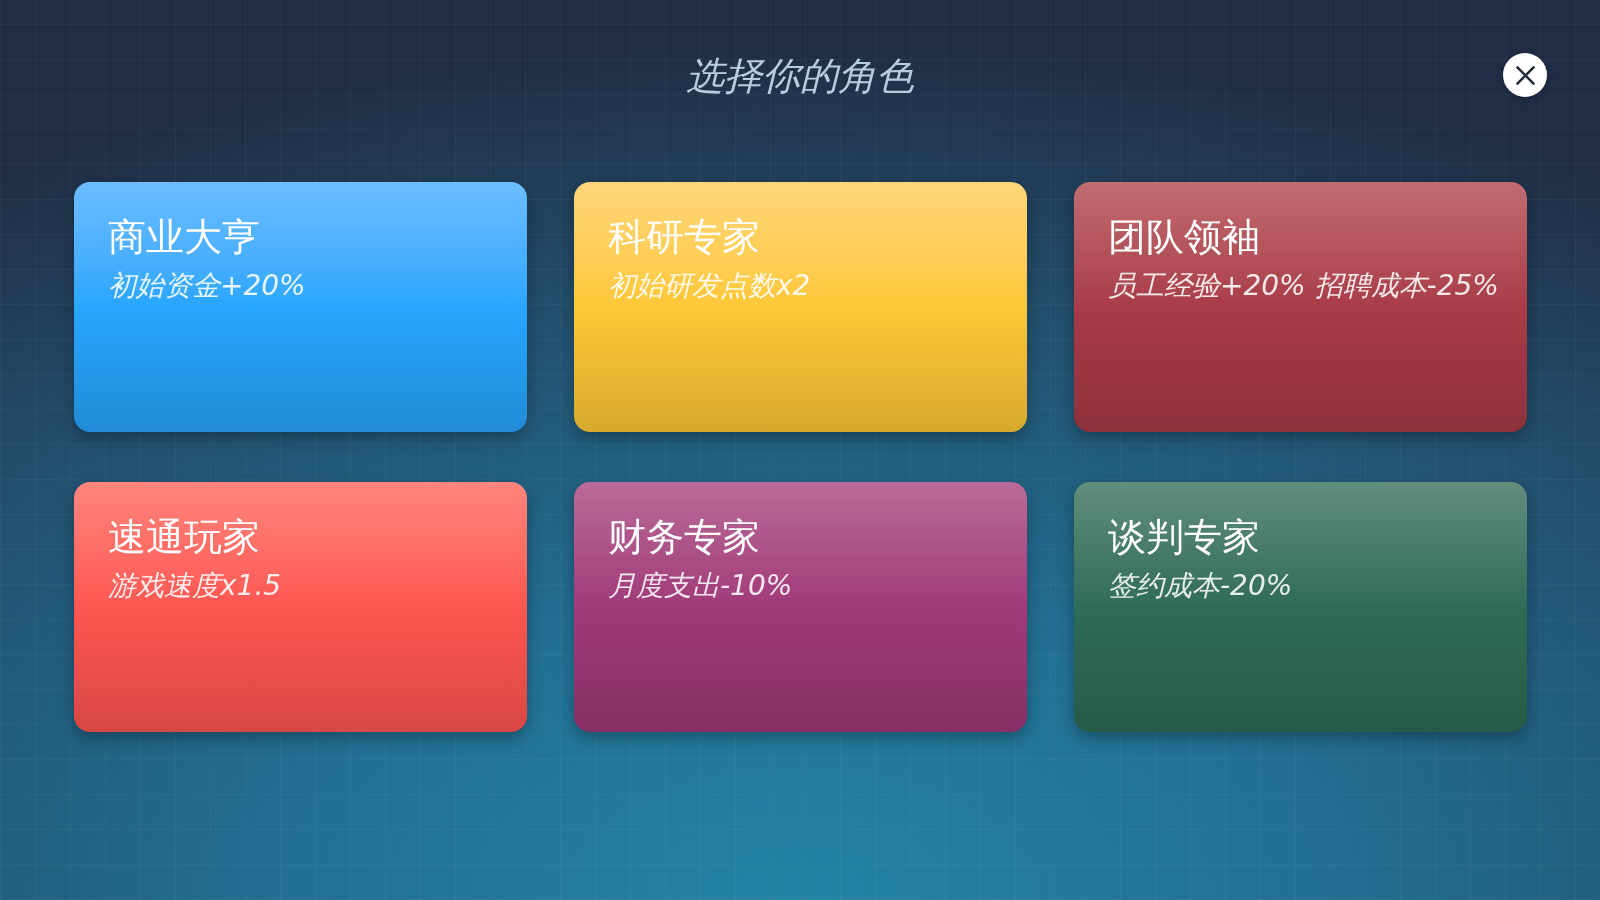 The height and width of the screenshot is (900, 1600). What do you see at coordinates (700, 586) in the screenshot?
I see `role-bonus: 月度支出-10%` at bounding box center [700, 586].